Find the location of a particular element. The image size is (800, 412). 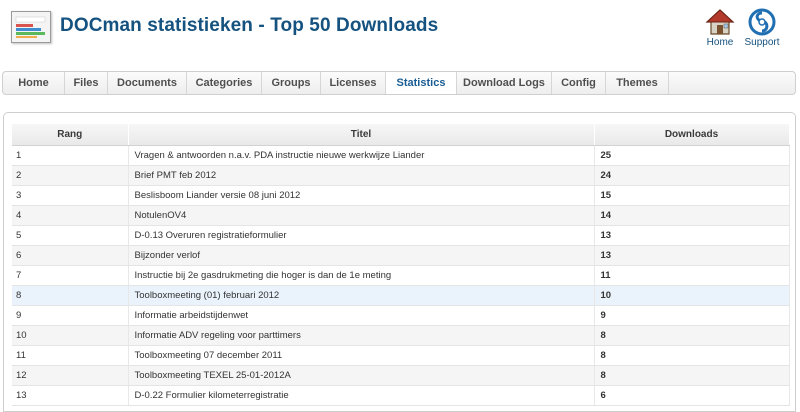

tab-categories: Categories is located at coordinates (224, 83).